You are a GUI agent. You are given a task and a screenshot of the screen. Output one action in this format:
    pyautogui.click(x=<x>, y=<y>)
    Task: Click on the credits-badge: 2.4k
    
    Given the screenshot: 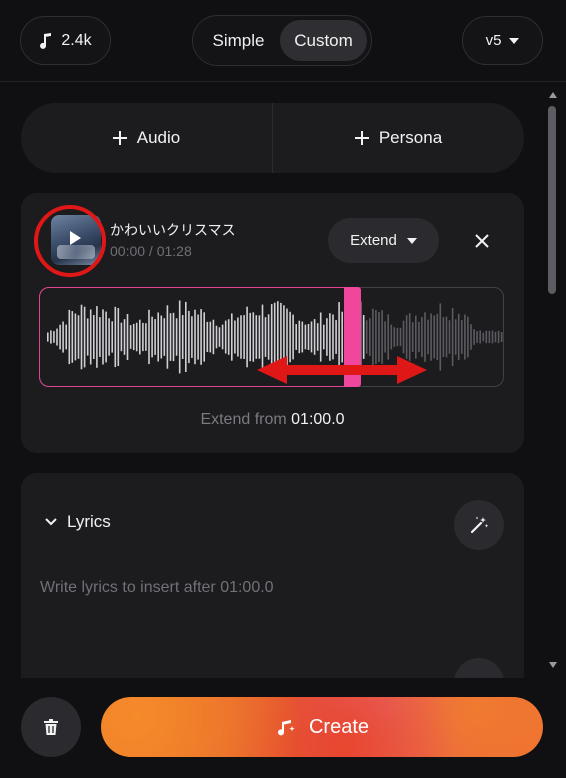 What is the action you would take?
    pyautogui.click(x=65, y=40)
    